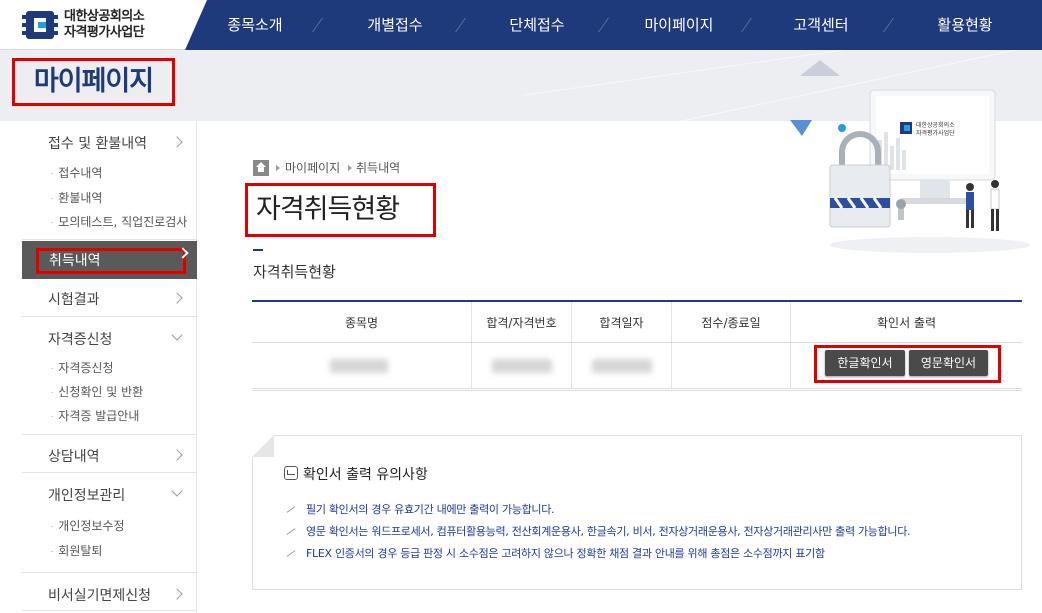 The height and width of the screenshot is (613, 1042). Describe the element at coordinates (395, 25) in the screenshot. I see `nav-item-individual-application: 개별접수` at that location.